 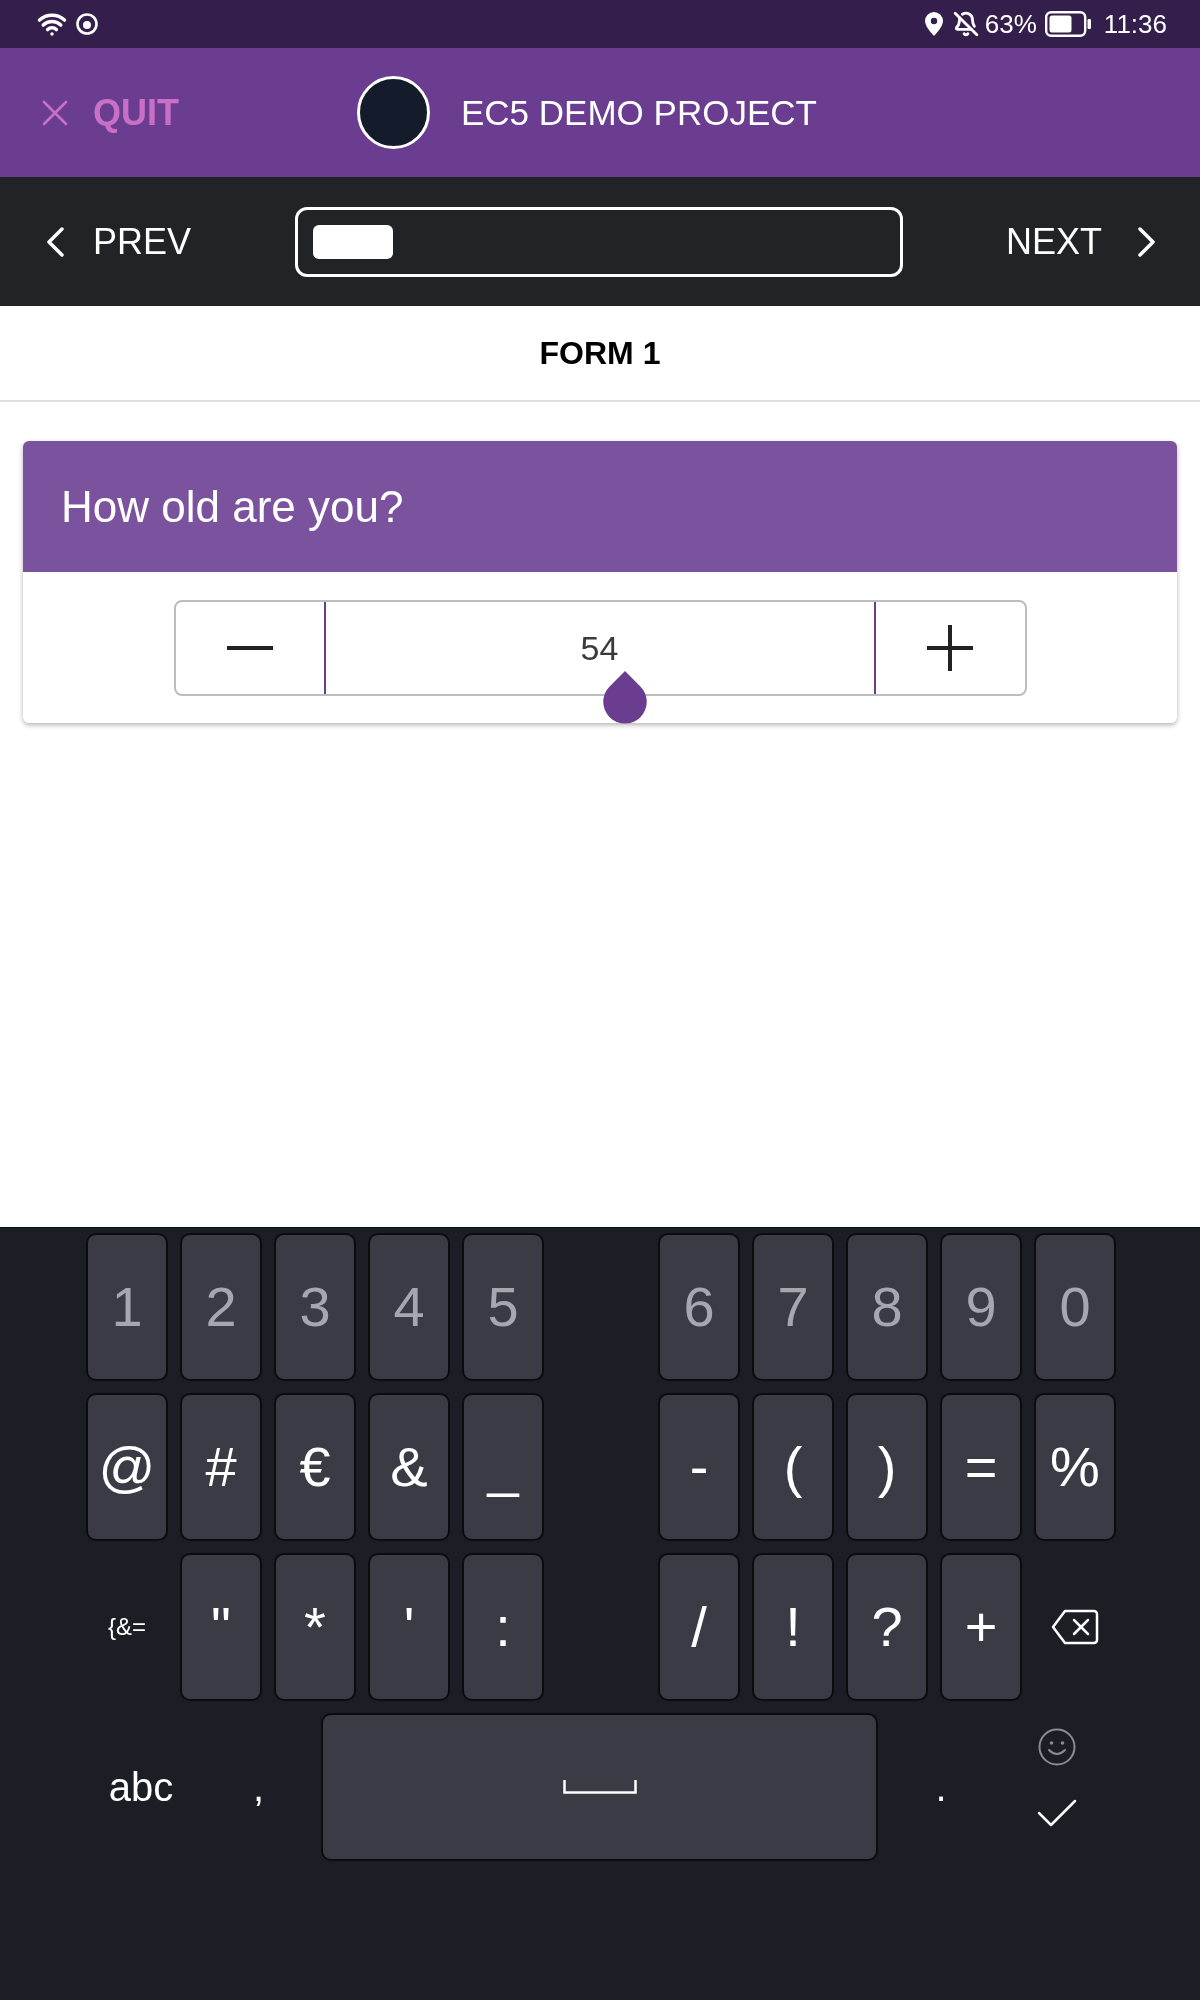 What do you see at coordinates (315, 1307) in the screenshot?
I see `keyboard-key: 3` at bounding box center [315, 1307].